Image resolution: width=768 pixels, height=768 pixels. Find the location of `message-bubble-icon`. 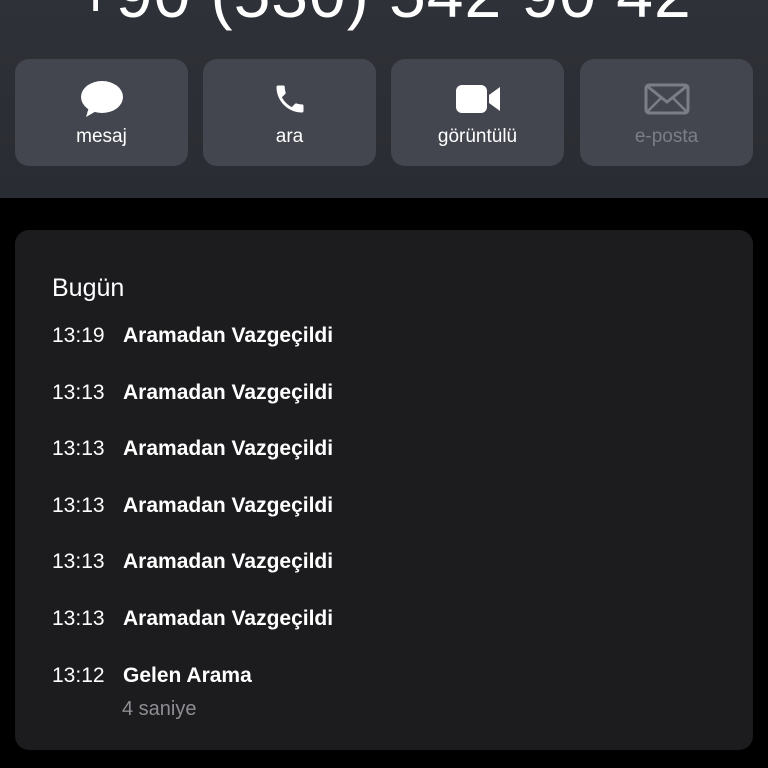

message-bubble-icon is located at coordinates (101, 99).